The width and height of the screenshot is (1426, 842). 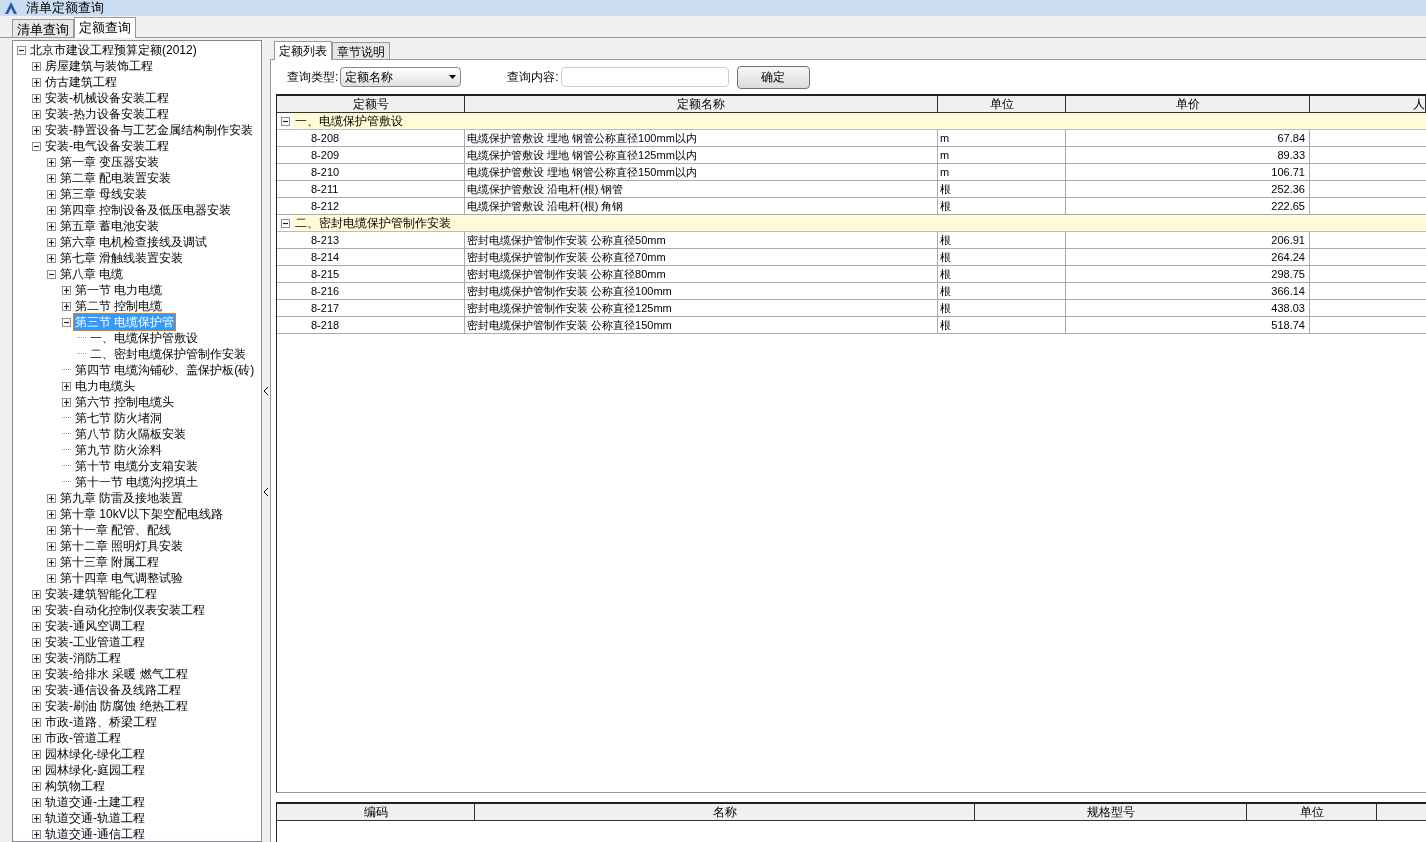 What do you see at coordinates (95, 833) in the screenshot?
I see `tree-item: 轨道交通-通信工程` at bounding box center [95, 833].